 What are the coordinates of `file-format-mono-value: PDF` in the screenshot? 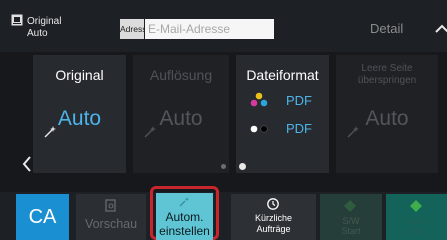 It's located at (299, 128).